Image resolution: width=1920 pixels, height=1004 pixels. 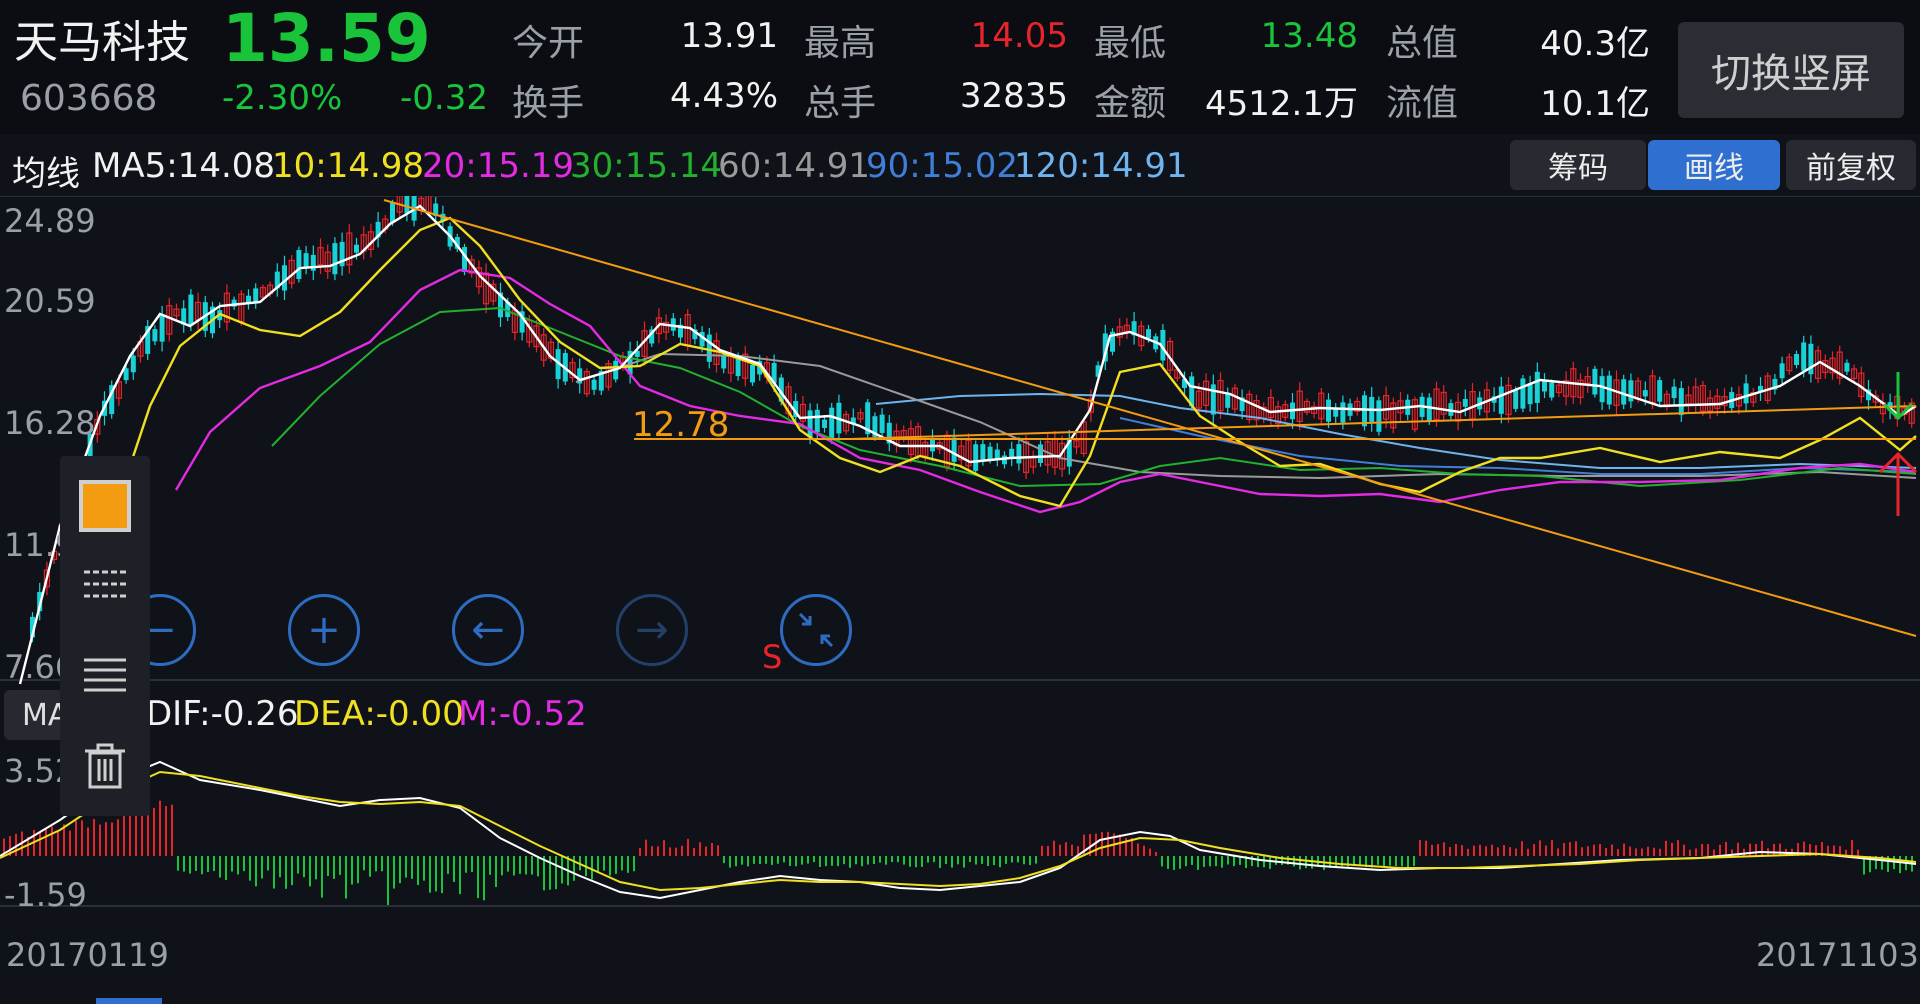 What do you see at coordinates (1578, 165) in the screenshot?
I see `chips-button: 筹码` at bounding box center [1578, 165].